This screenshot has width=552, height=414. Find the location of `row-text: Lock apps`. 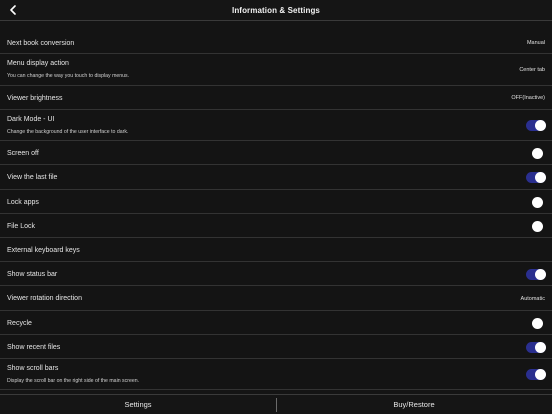

row-text: Lock apps is located at coordinates (23, 202).